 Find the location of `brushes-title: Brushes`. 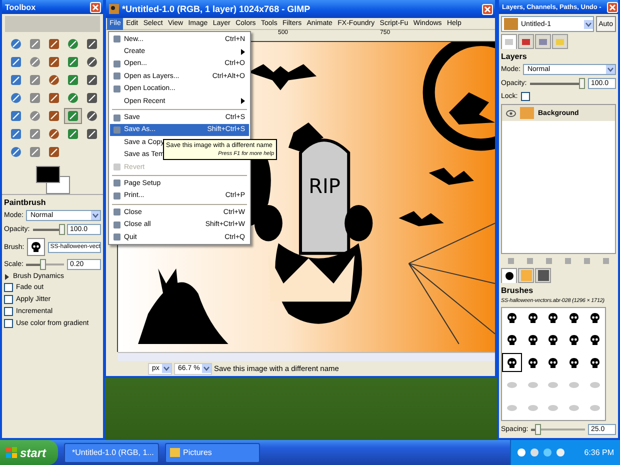

brushes-title: Brushes is located at coordinates (517, 290).